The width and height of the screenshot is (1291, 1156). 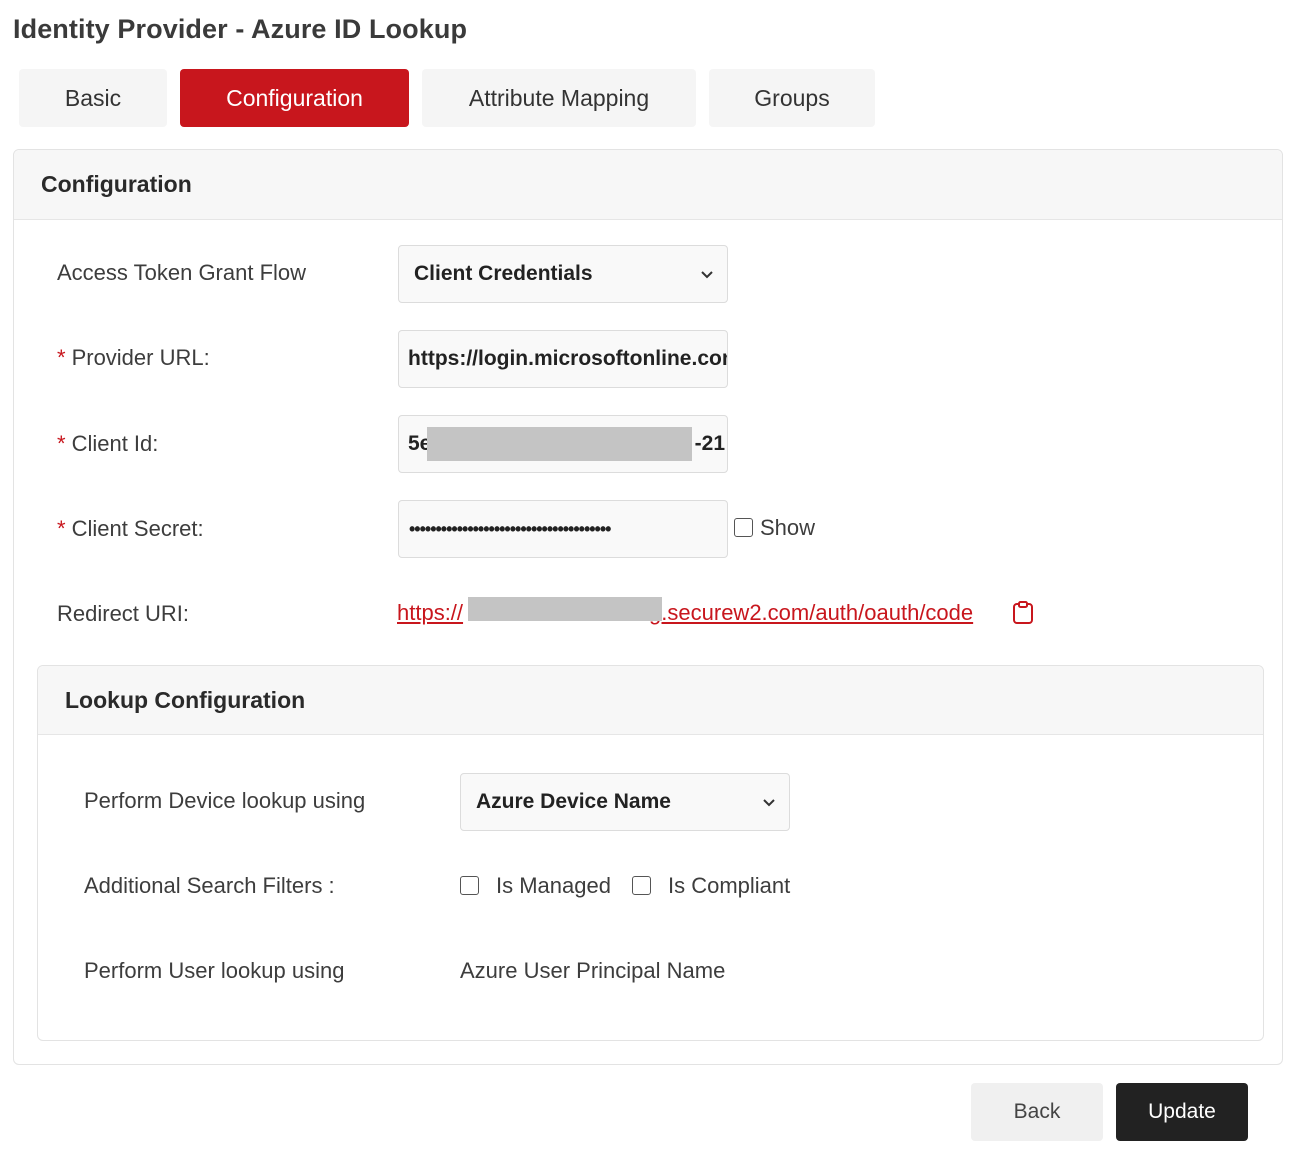 I want to click on page-title: Identity Provider - Azure ID Lookup, so click(x=240, y=29).